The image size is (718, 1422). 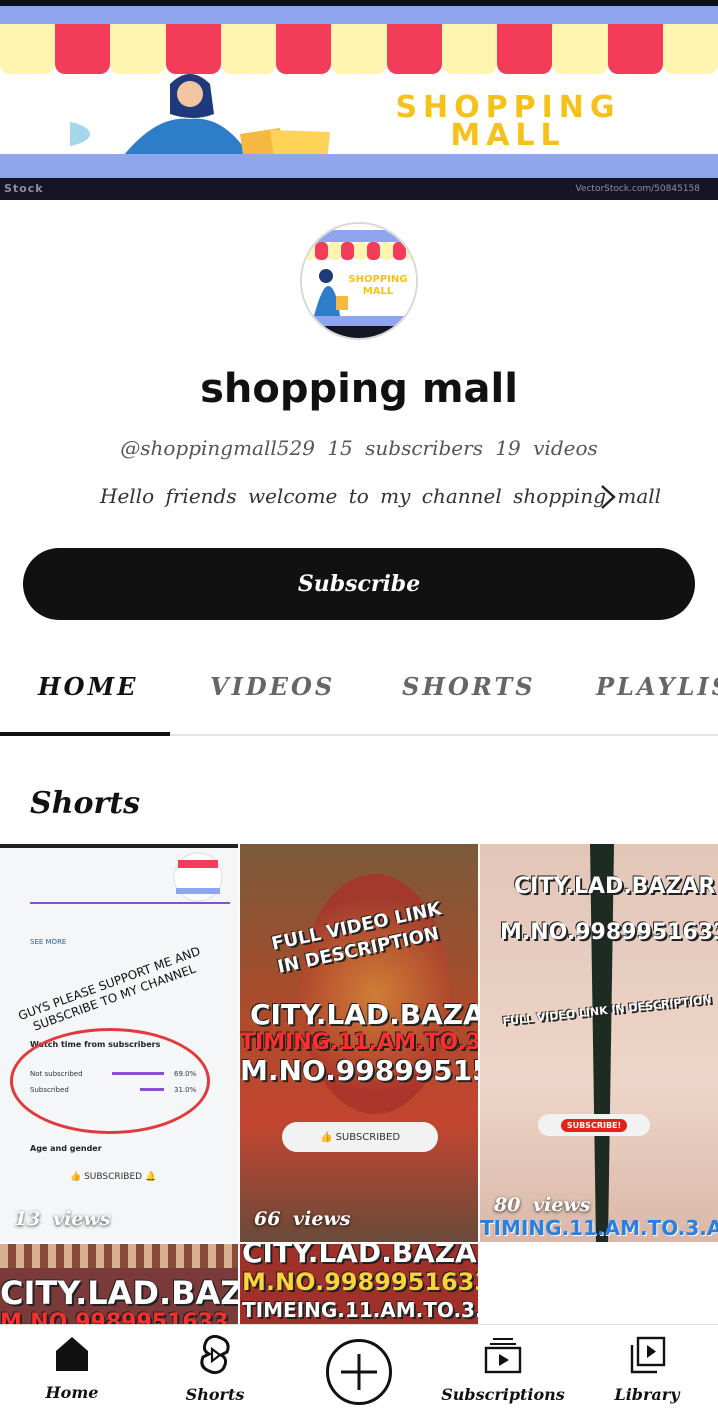 I want to click on channel-handle: @shoppingmall529, so click(x=217, y=448).